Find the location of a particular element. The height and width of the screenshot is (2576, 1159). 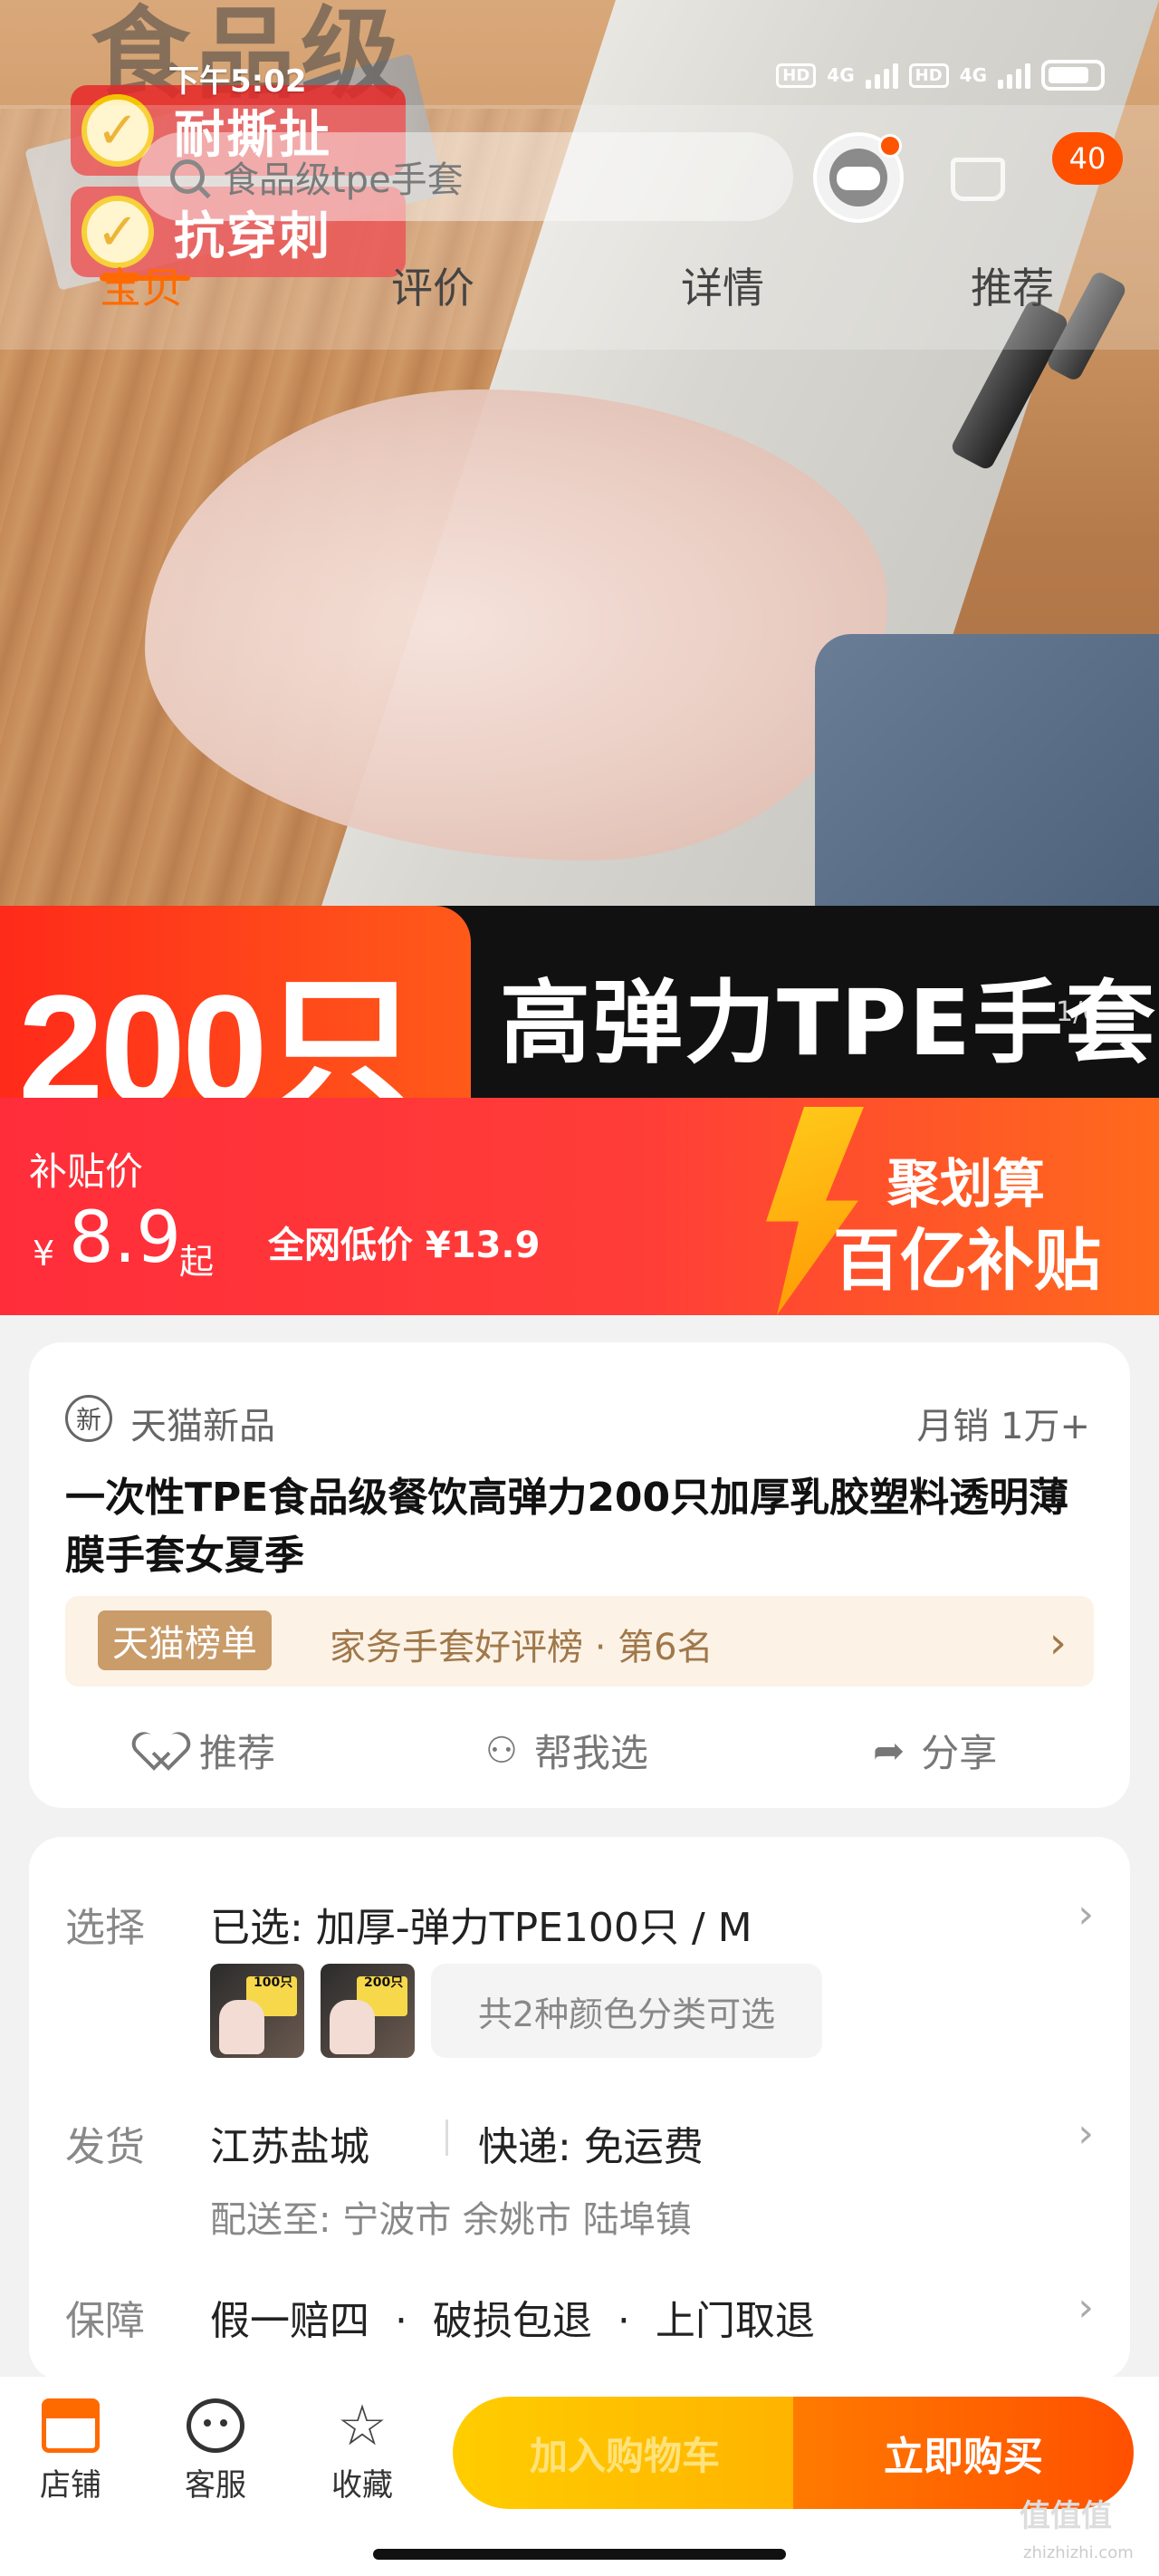

people-icon: ⚇ is located at coordinates (502, 1750).